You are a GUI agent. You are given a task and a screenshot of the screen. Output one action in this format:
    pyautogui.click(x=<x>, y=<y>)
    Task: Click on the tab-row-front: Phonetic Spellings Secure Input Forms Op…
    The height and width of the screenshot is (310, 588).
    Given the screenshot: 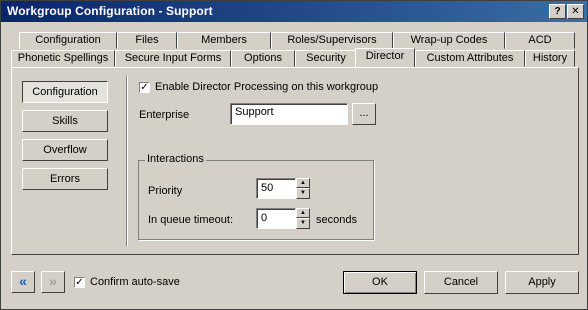 What is the action you would take?
    pyautogui.click(x=294, y=57)
    